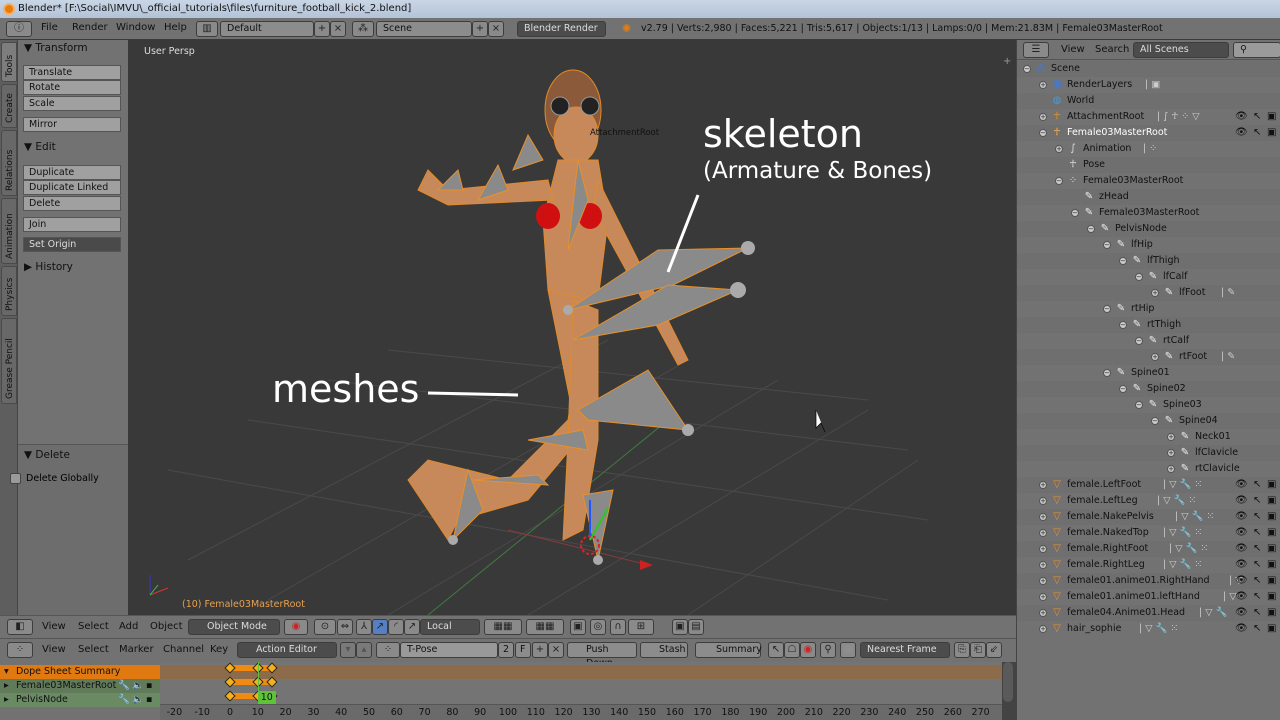  I want to click on outliner-item-label: PelvisNode, so click(1141, 229).